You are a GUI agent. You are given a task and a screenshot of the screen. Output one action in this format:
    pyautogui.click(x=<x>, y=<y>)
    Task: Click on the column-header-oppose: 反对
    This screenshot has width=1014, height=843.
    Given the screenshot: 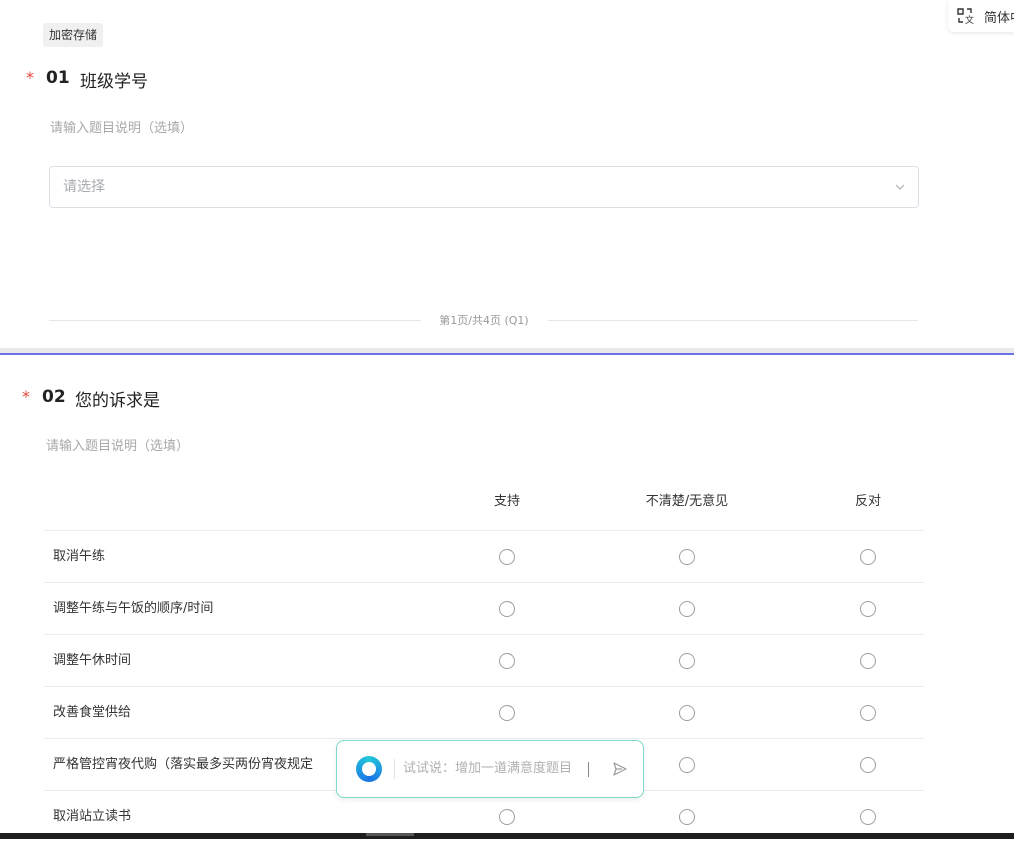 What is the action you would take?
    pyautogui.click(x=867, y=501)
    